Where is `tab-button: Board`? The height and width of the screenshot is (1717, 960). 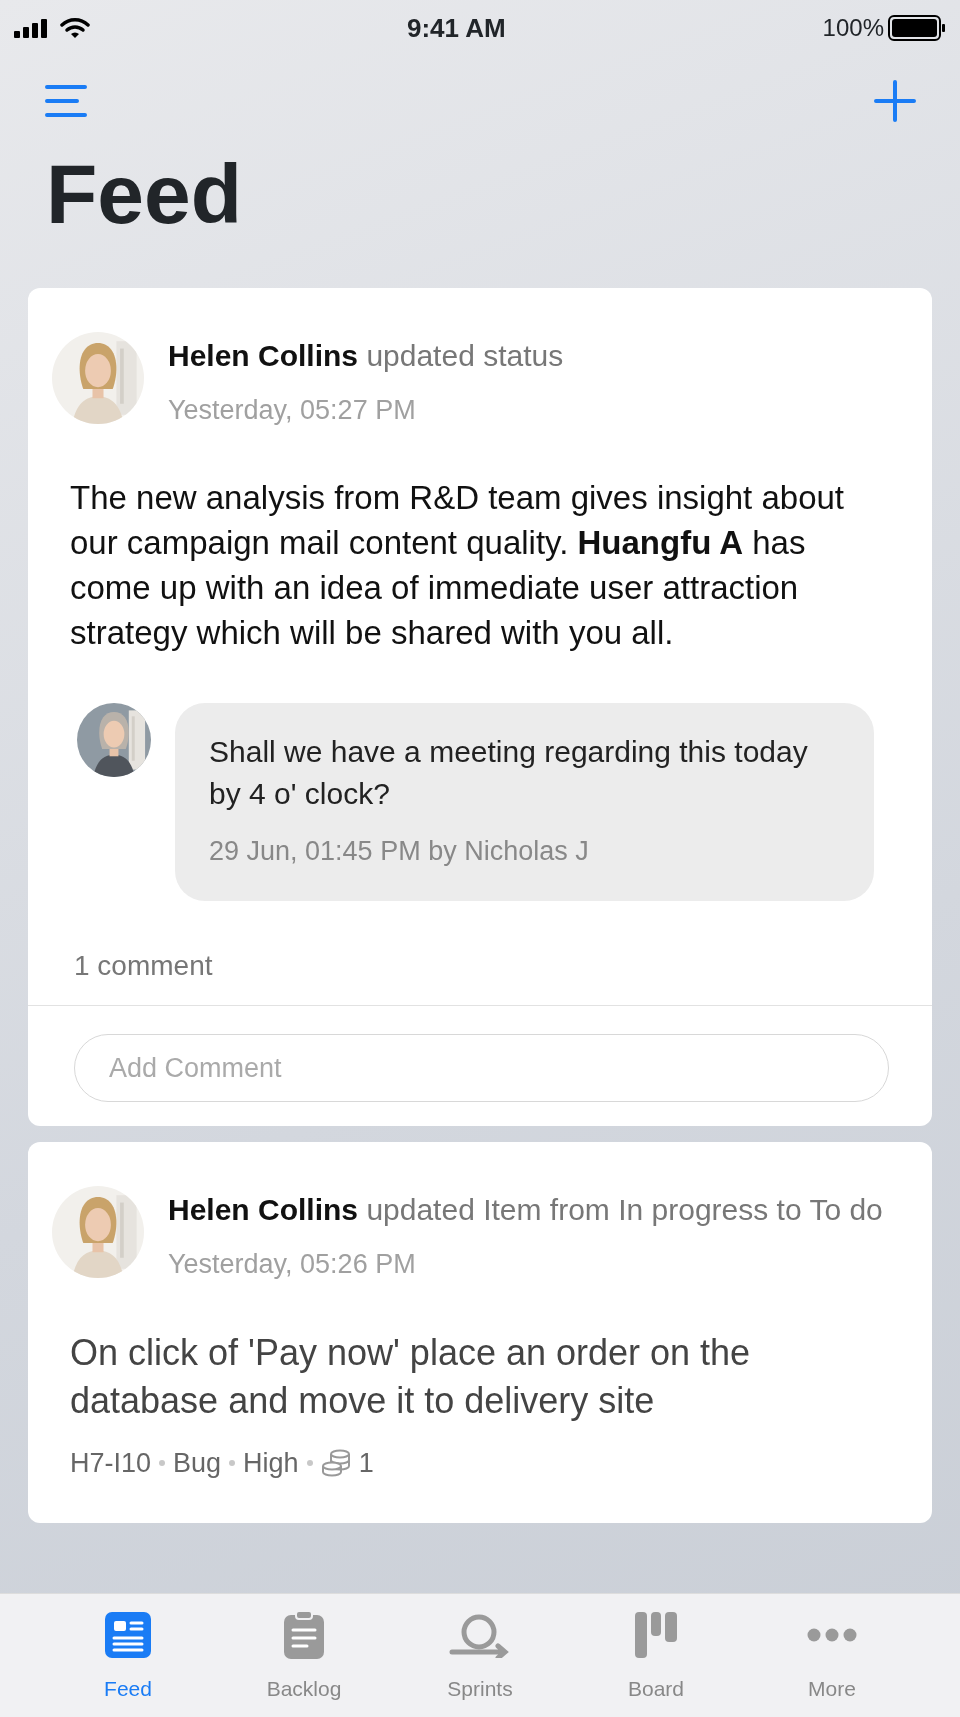 tab-button: Board is located at coordinates (656, 1655).